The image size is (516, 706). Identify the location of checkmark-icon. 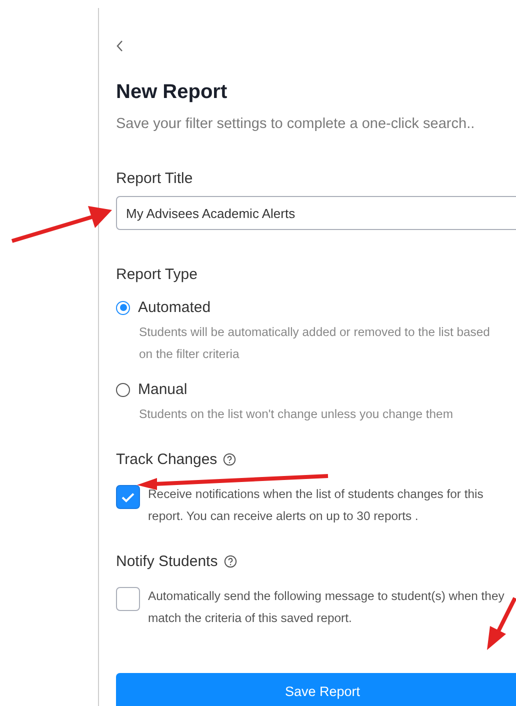
(128, 497).